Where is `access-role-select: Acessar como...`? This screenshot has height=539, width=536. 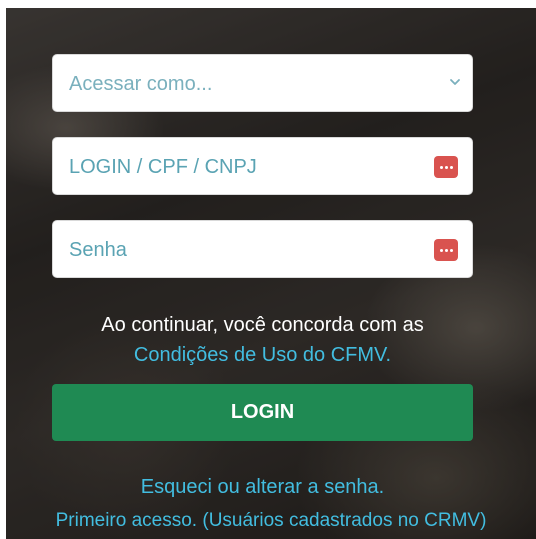 access-role-select: Acessar como... is located at coordinates (262, 83).